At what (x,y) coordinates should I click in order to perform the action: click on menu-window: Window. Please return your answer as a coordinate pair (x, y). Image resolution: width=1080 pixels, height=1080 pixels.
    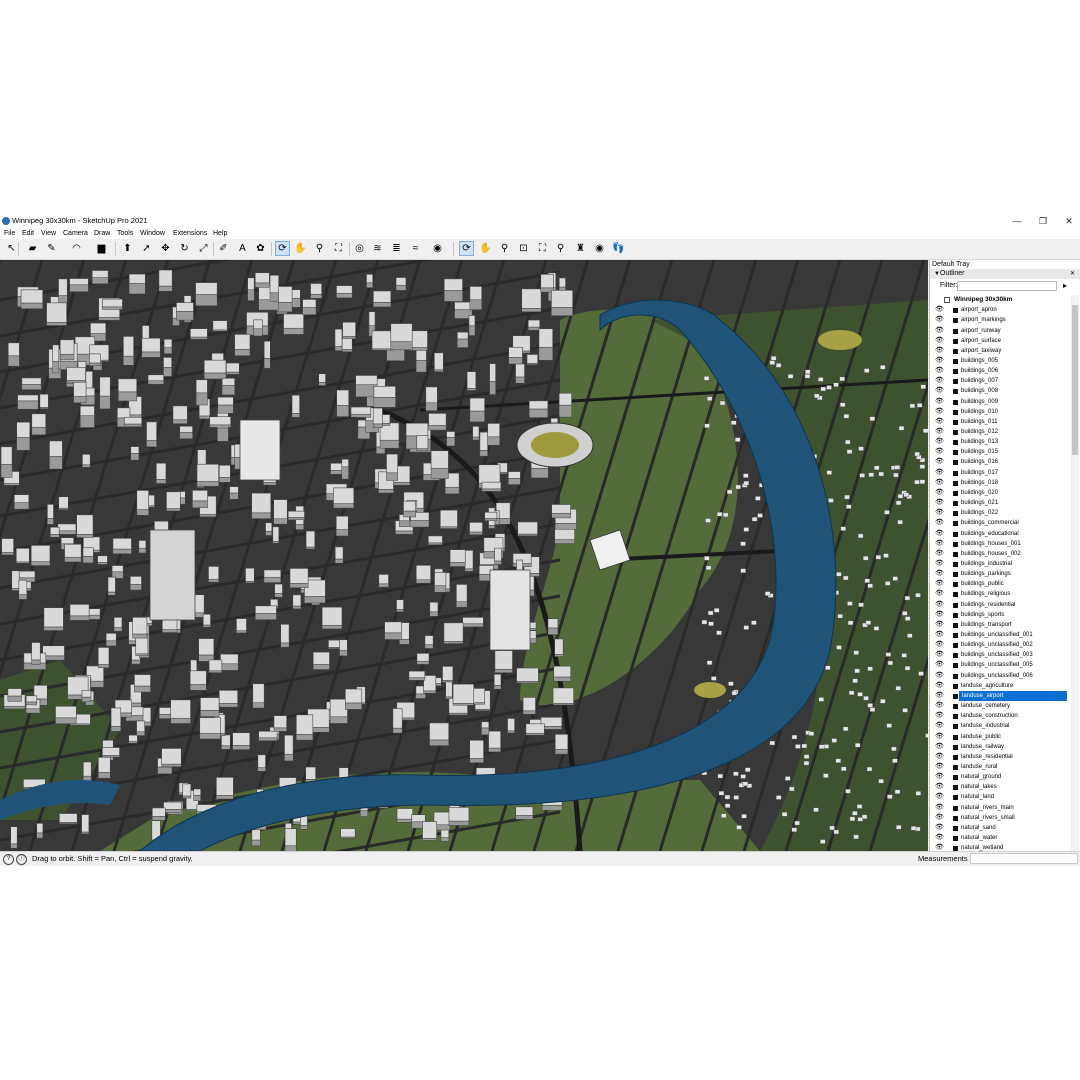
    Looking at the image, I should click on (152, 234).